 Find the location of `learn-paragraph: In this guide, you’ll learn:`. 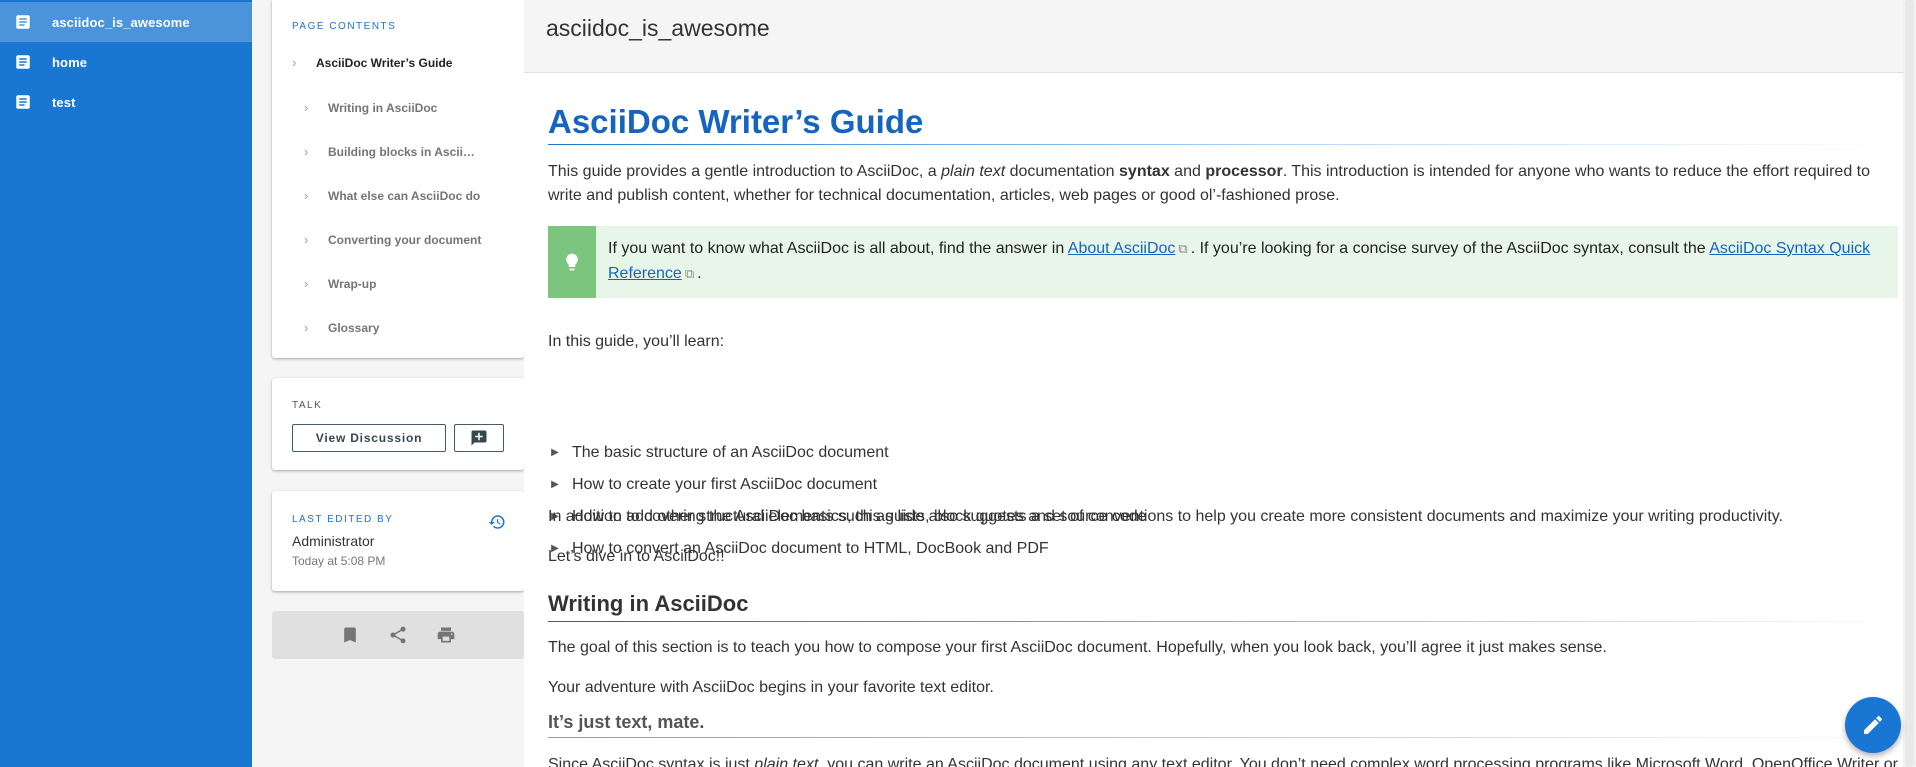

learn-paragraph: In this guide, you’ll learn: is located at coordinates (636, 341).